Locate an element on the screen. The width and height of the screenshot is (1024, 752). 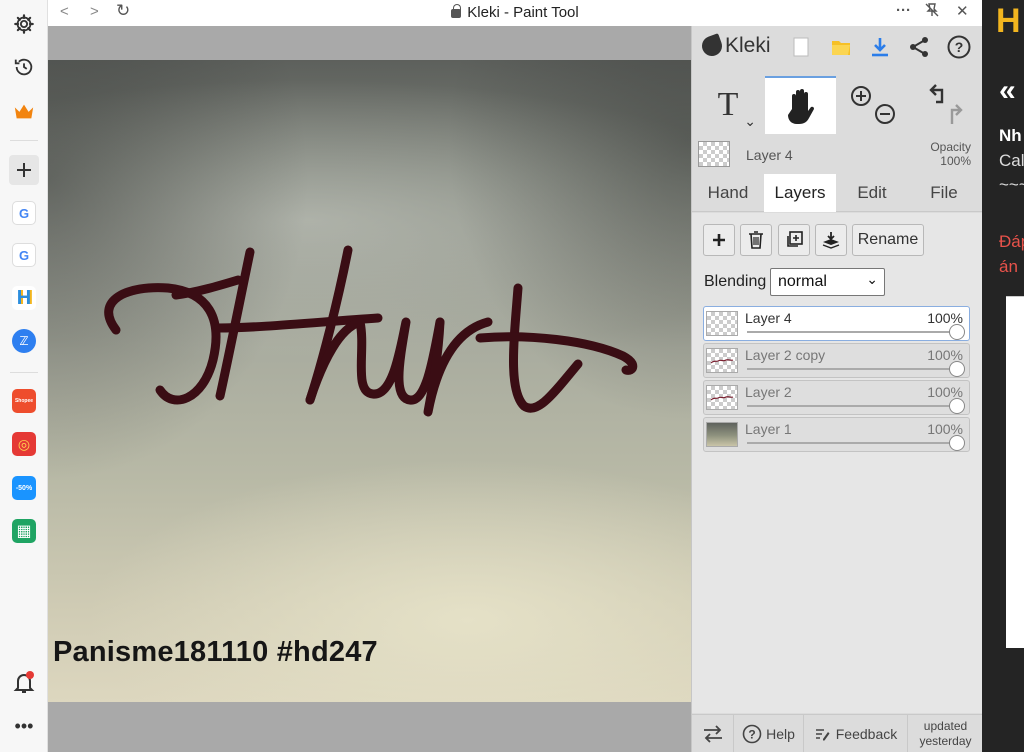
browser-sidebar: G G H ℤ Shopee ◎ -50% ▦ ••• is located at coordinates (24, 376).